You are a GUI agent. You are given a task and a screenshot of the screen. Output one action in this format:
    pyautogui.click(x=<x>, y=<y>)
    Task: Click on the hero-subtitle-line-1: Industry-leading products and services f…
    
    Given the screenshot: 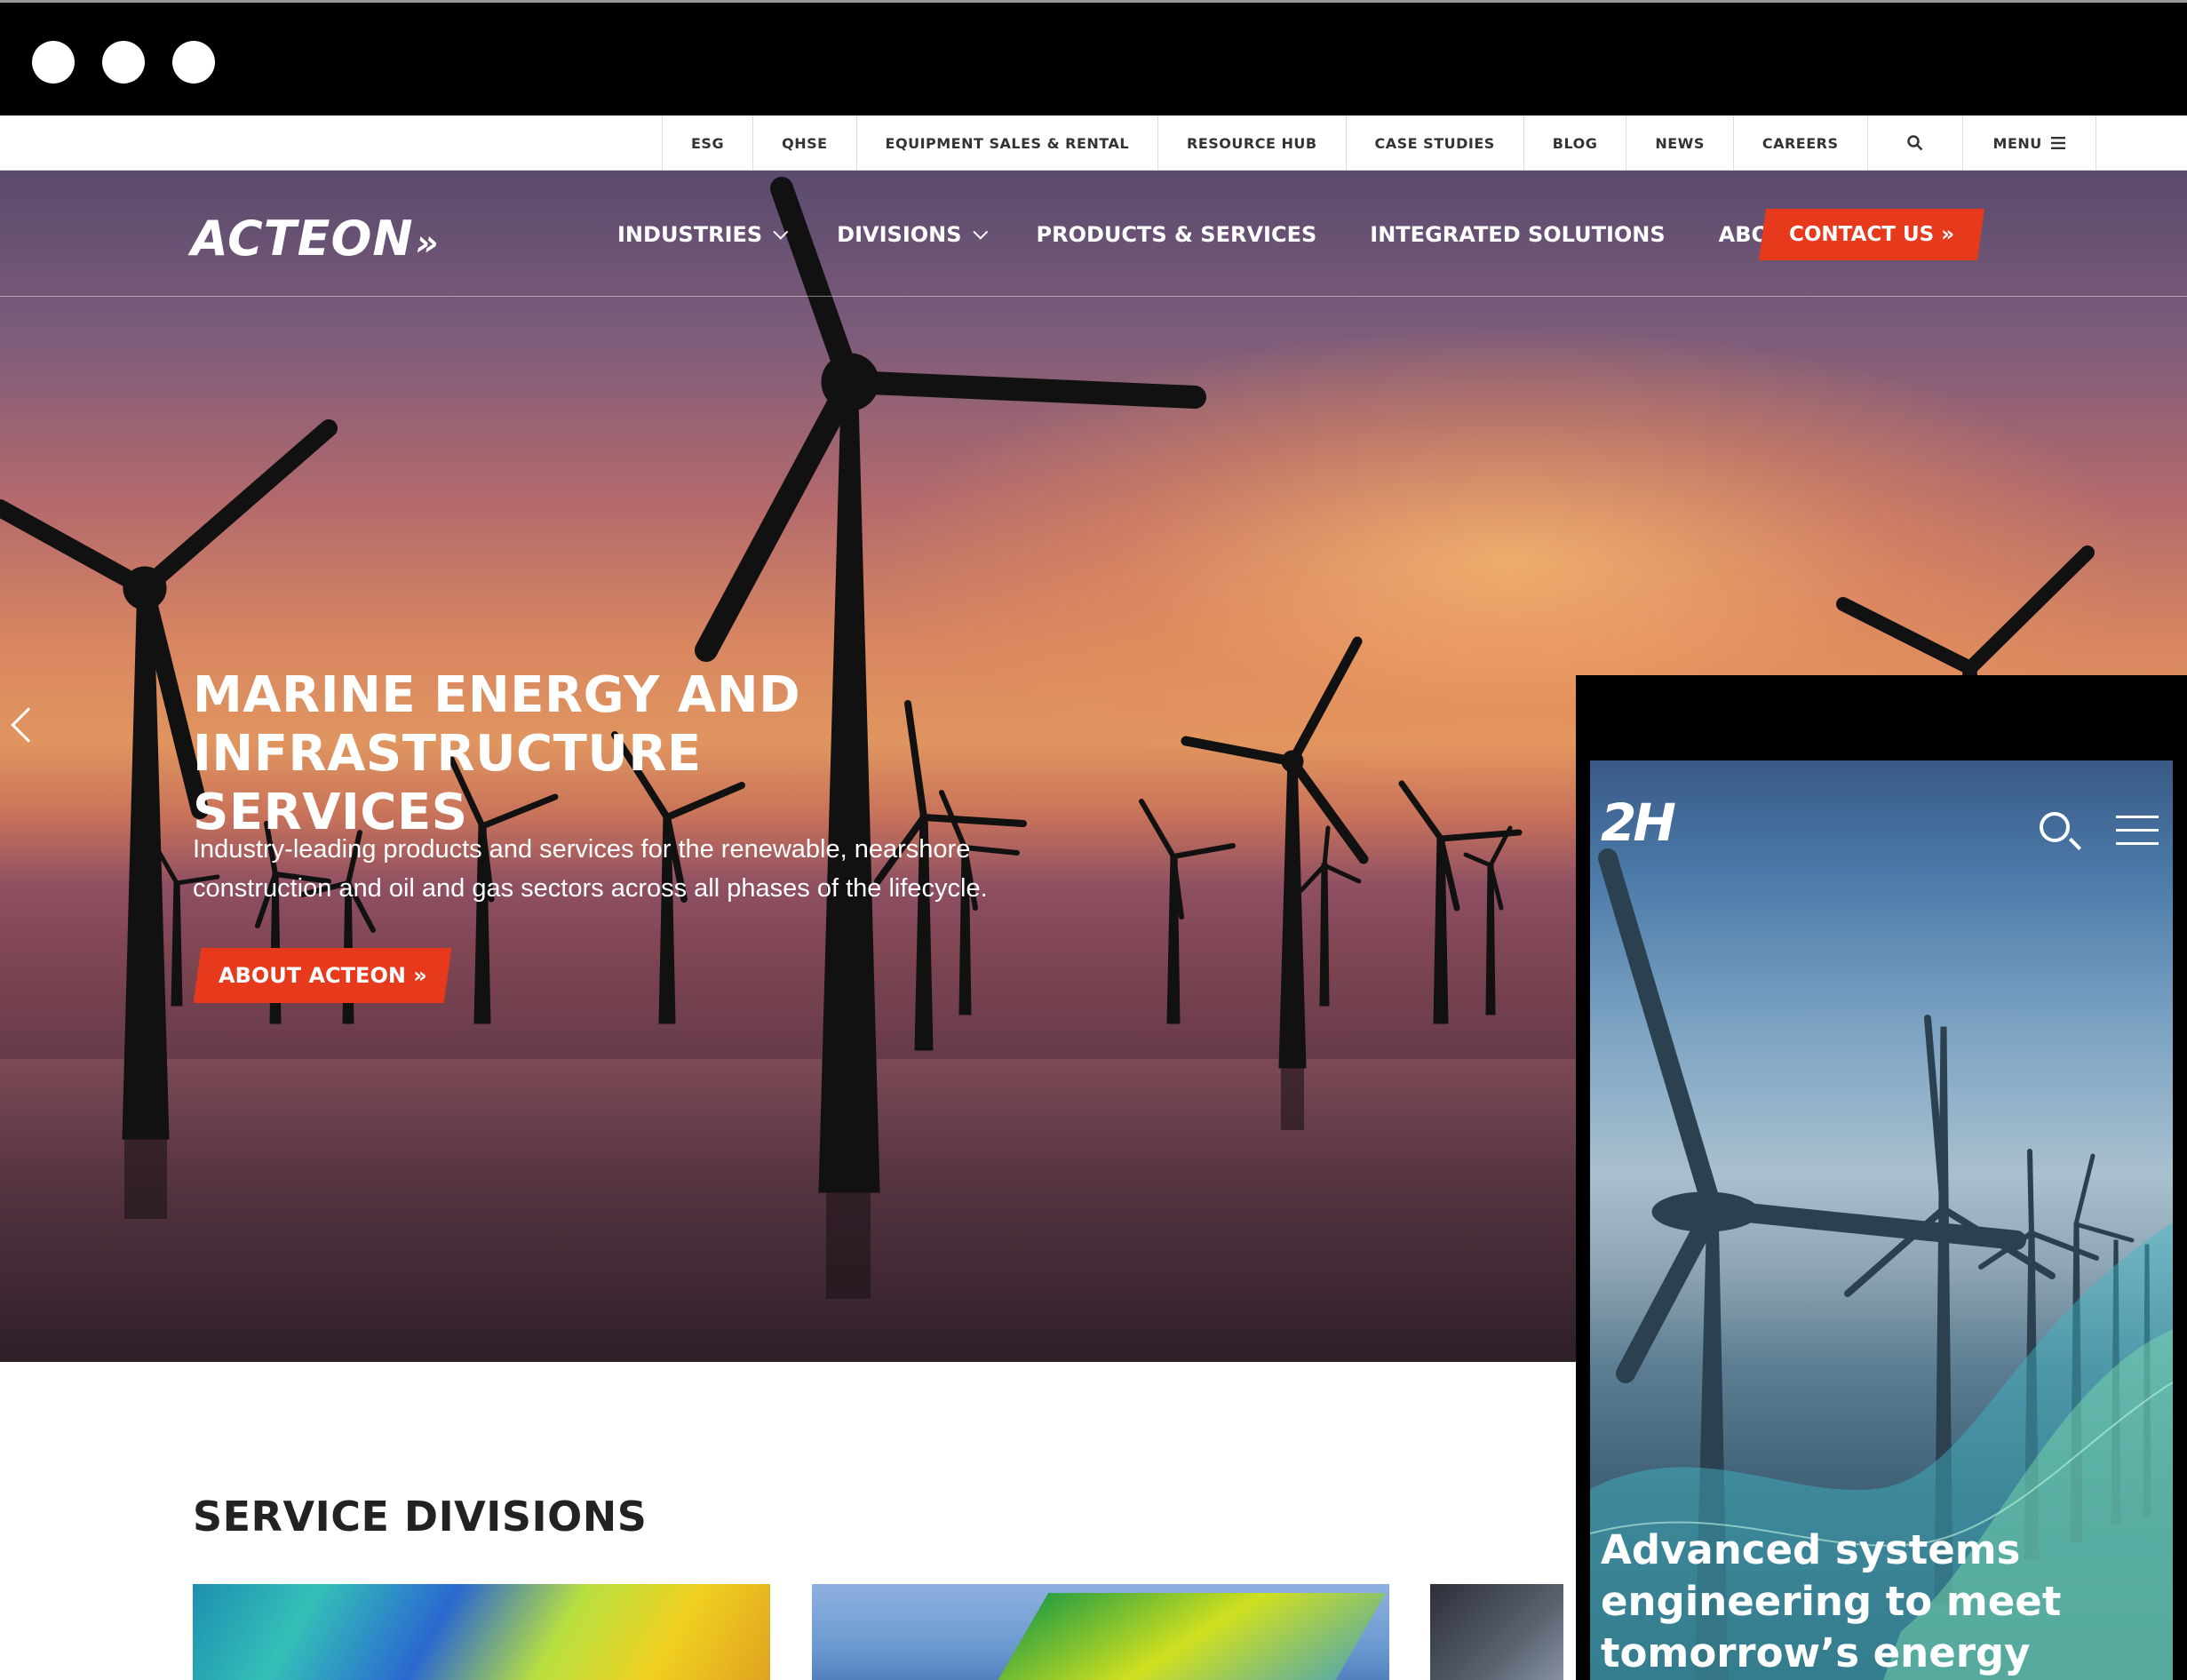 What is the action you would take?
    pyautogui.click(x=582, y=850)
    